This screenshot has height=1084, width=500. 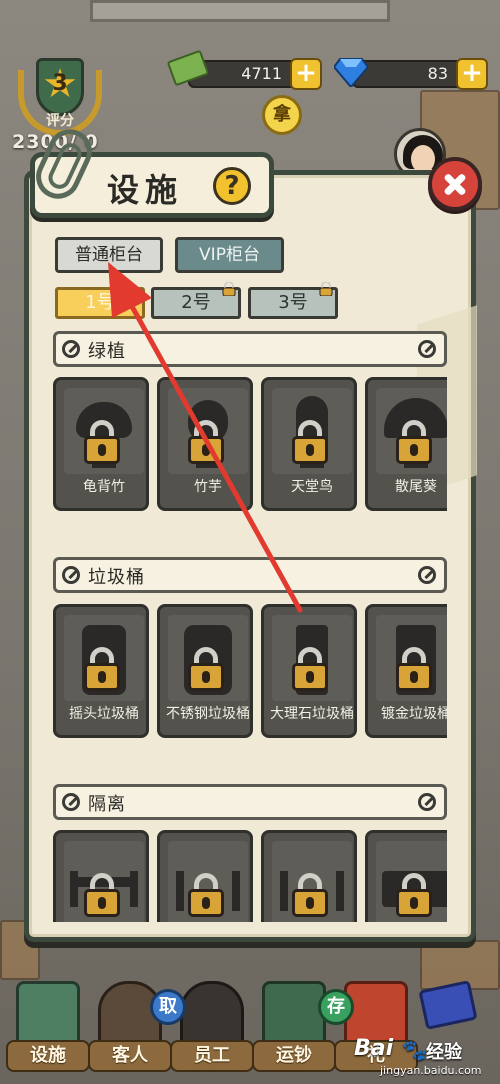 I want to click on watermark: Bai 🐾 经验 jingyan.baidu.com, so click(x=423, y=1058).